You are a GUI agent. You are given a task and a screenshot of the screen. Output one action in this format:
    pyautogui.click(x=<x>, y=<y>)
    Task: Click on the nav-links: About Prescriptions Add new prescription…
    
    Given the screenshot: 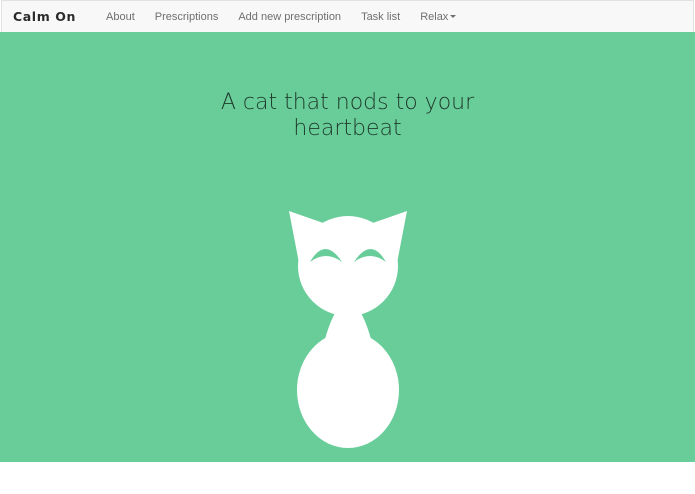 What is the action you would take?
    pyautogui.click(x=281, y=16)
    